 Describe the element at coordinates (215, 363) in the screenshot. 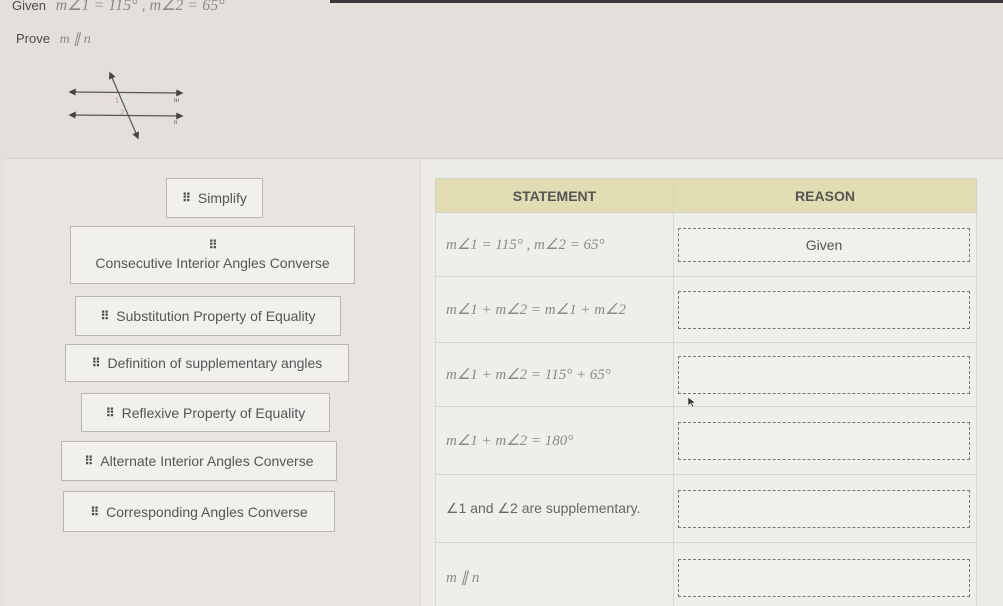

I see `tile-label: Definition of supplementary angles` at that location.